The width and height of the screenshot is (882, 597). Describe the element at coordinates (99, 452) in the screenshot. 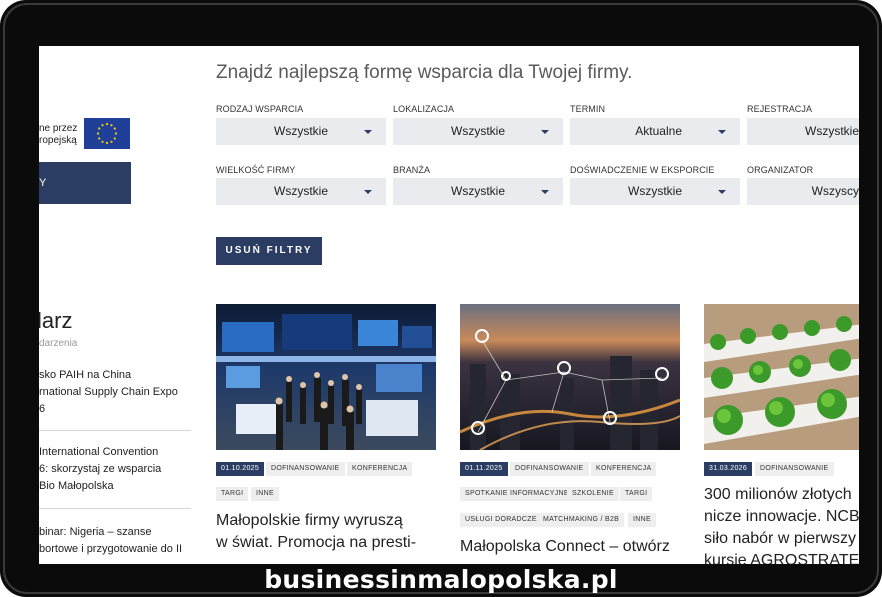

I see `calendar-event-line: International Convention` at that location.